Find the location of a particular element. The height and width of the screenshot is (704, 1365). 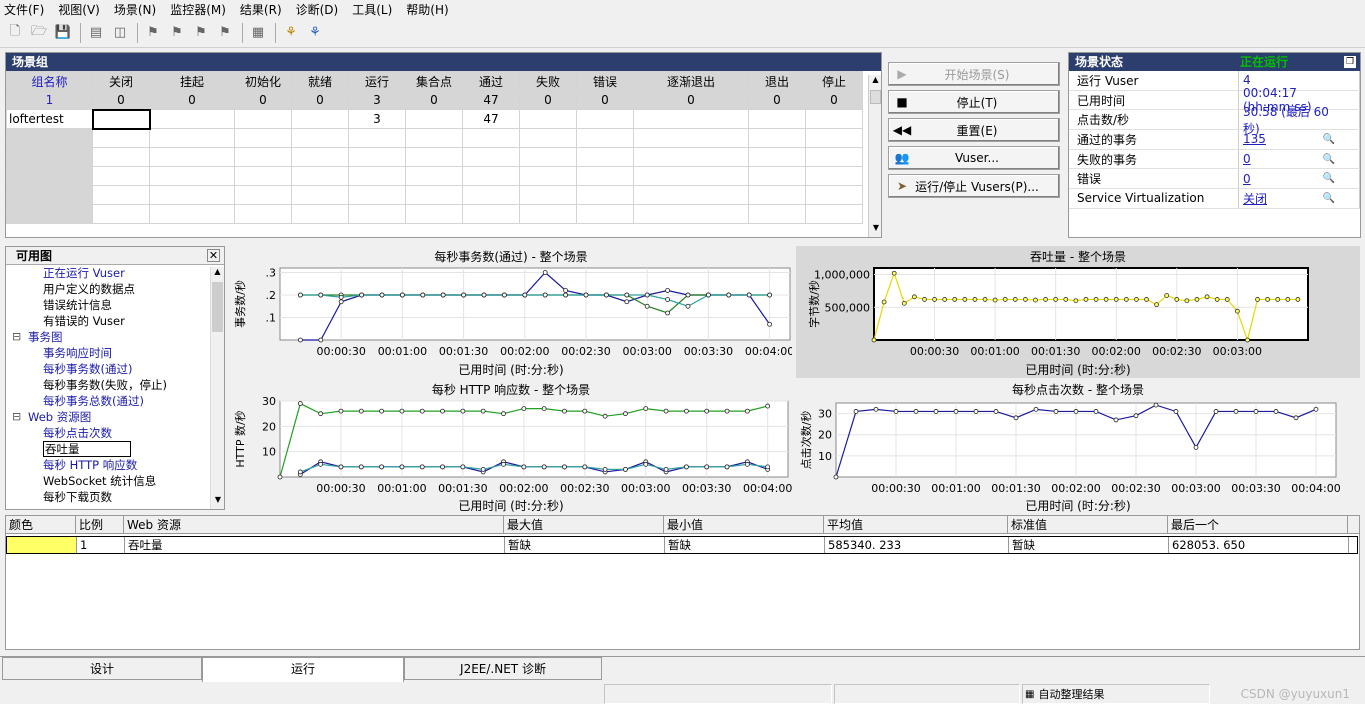

start-scenario-button: ▶ 开始场景(S) is located at coordinates (974, 74).